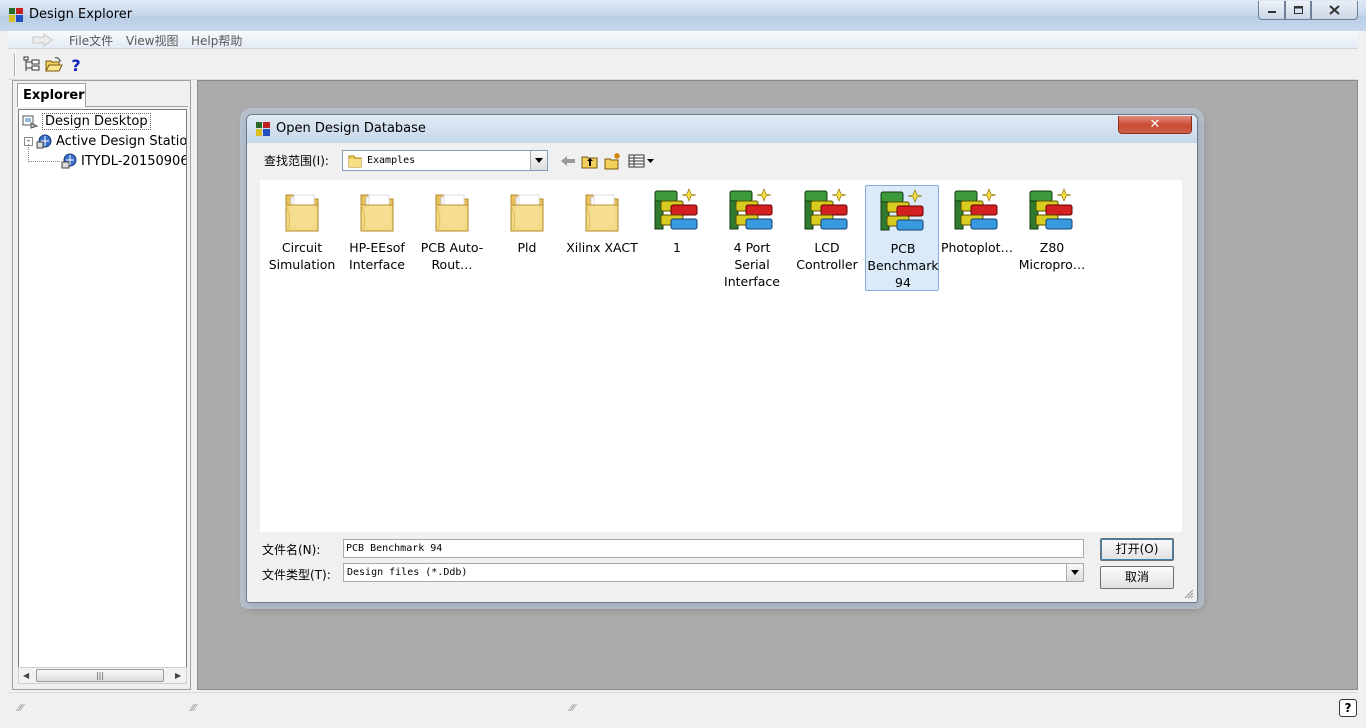 The width and height of the screenshot is (1366, 728). I want to click on tree-label: Active Design Station, so click(121, 141).